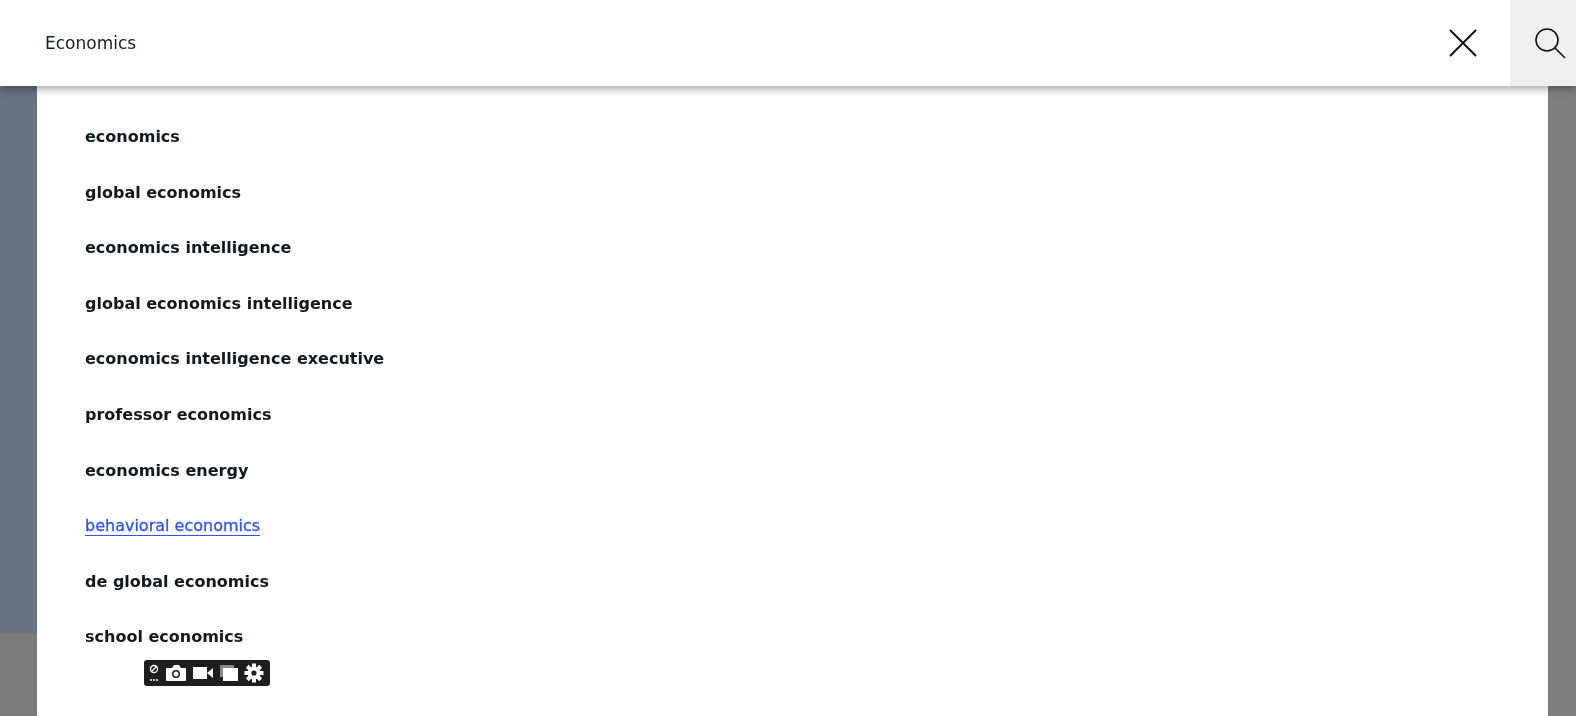 The width and height of the screenshot is (1576, 716). Describe the element at coordinates (229, 673) in the screenshot. I see `windows-icon` at that location.